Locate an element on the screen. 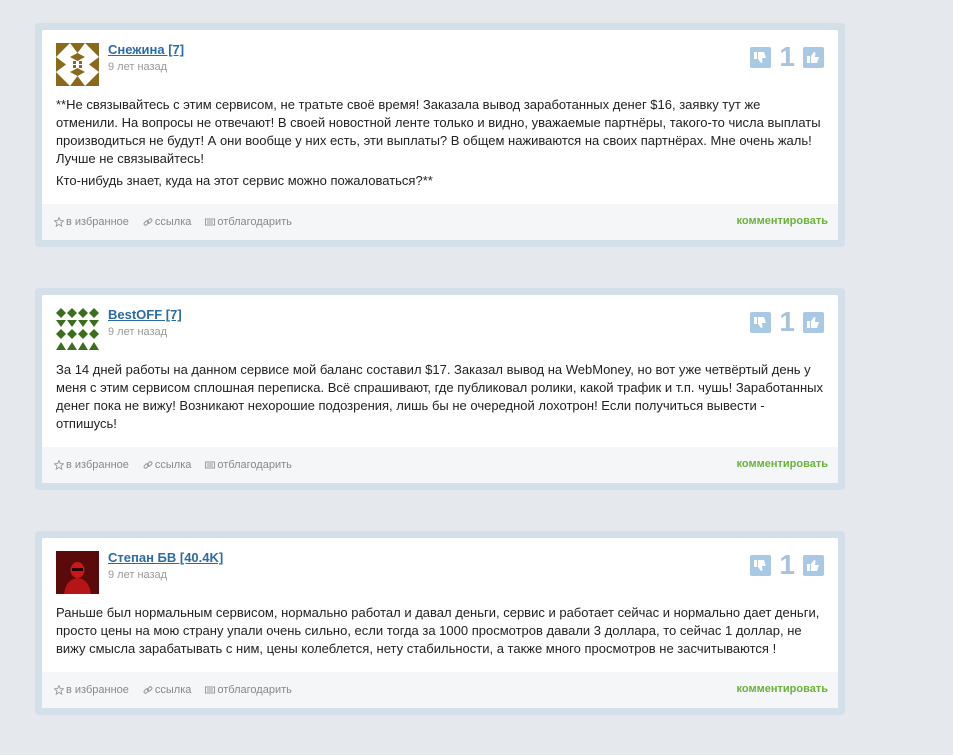 This screenshot has width=953, height=755. comment-header: Снежина [7] 9 лет назад 1 is located at coordinates (440, 59).